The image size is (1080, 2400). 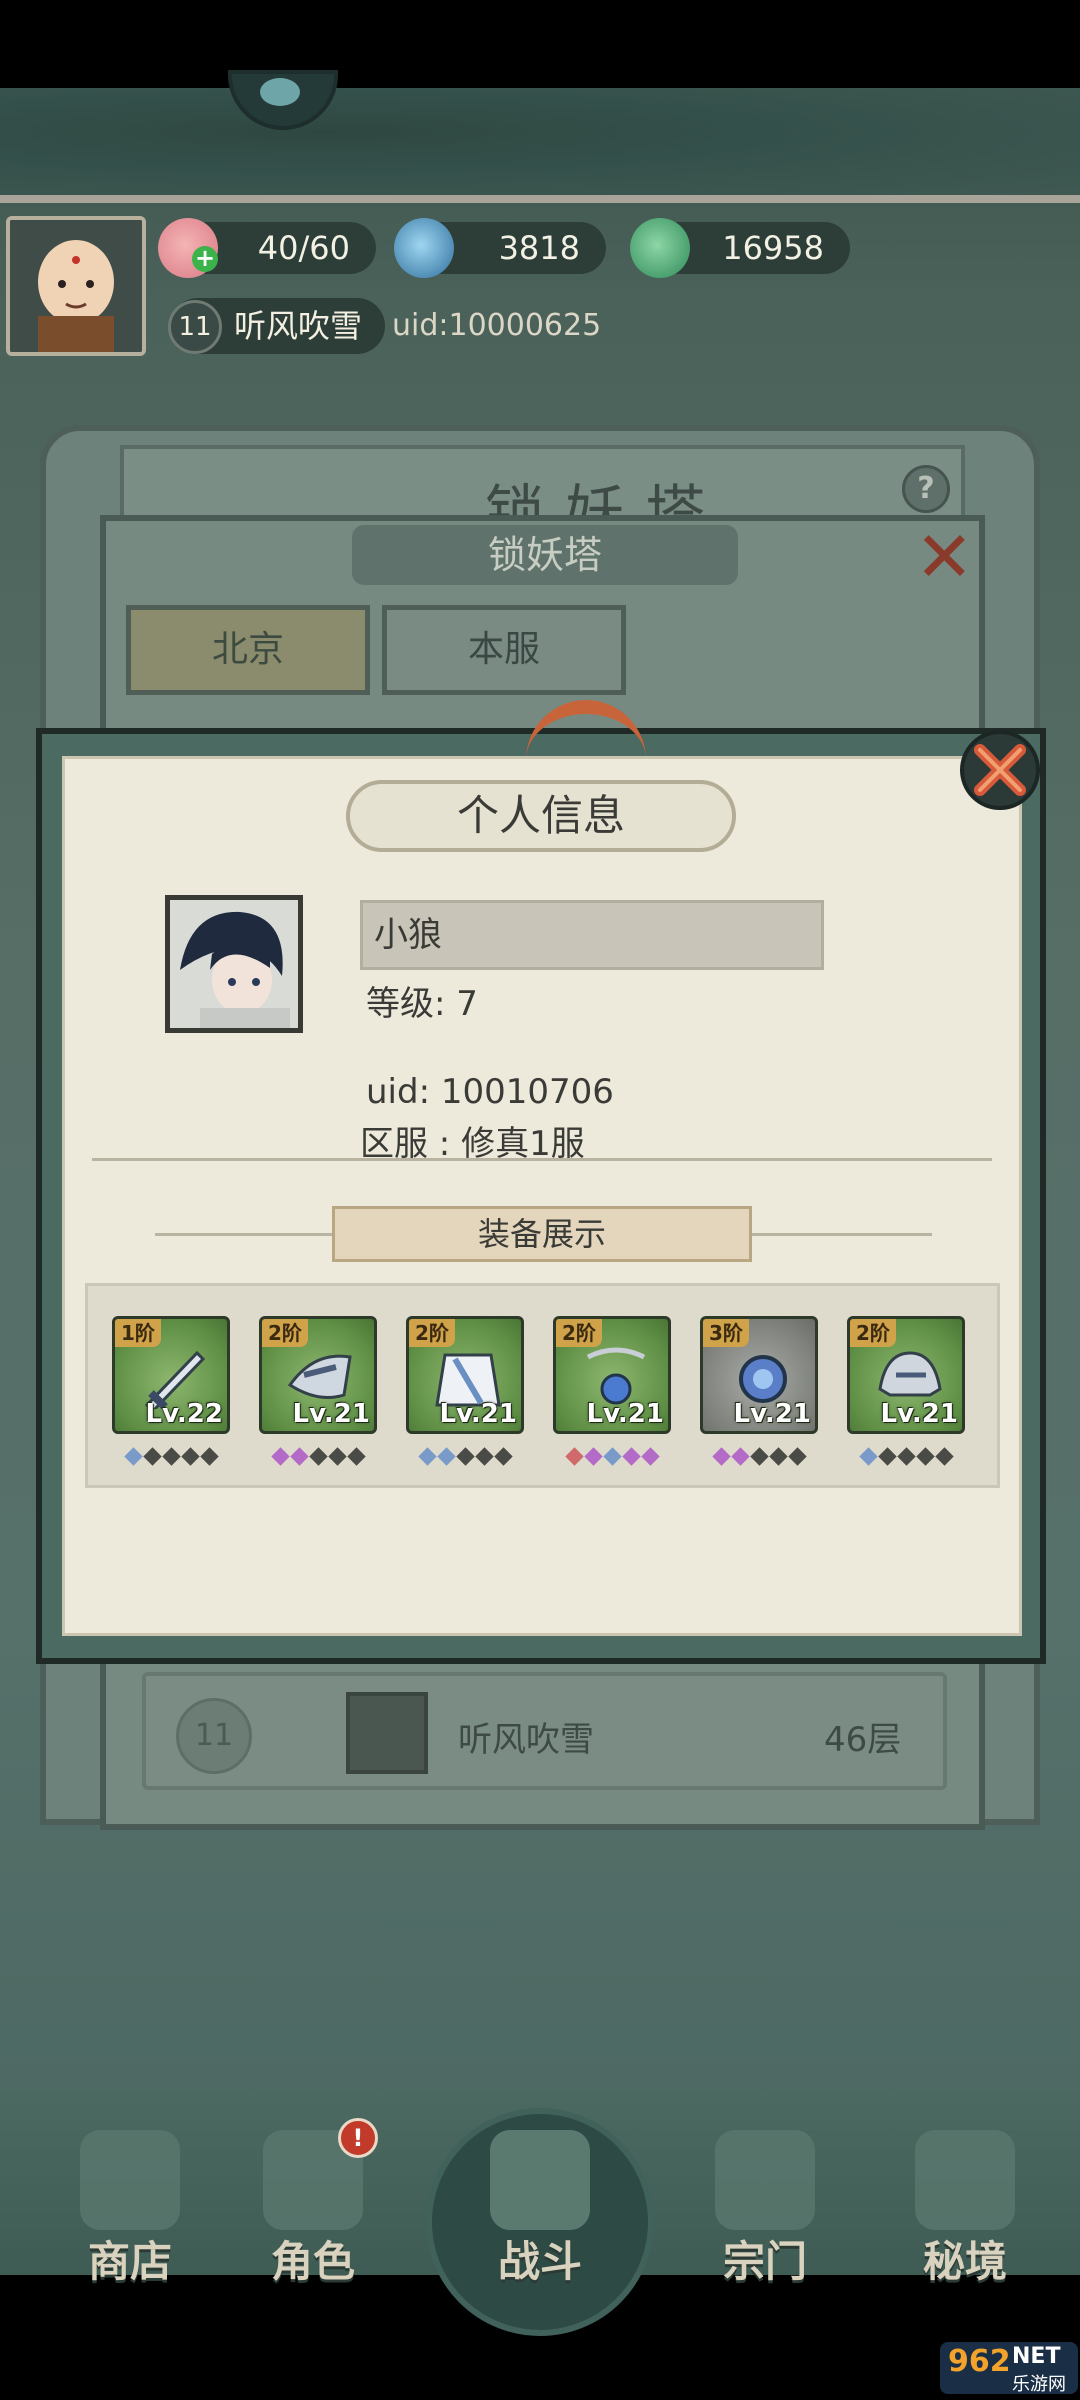 I want to click on notification-badge: !, so click(x=358, y=2138).